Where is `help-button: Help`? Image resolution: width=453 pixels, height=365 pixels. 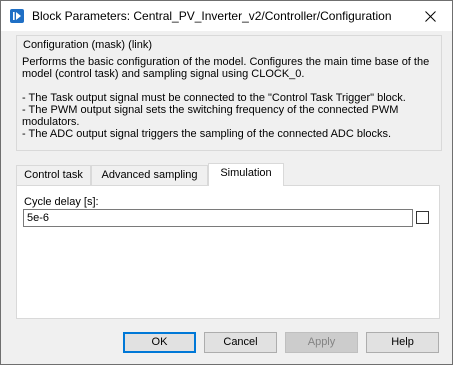 help-button: Help is located at coordinates (402, 342).